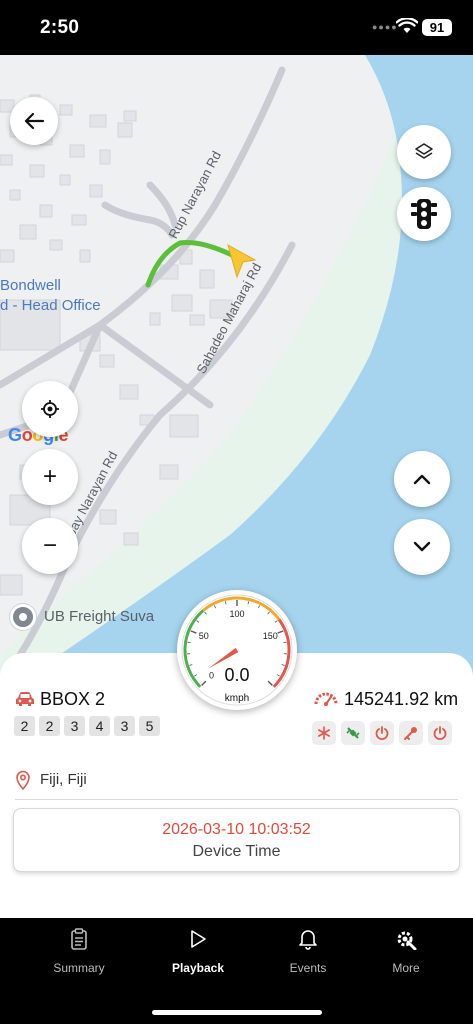  Describe the element at coordinates (236, 27) in the screenshot. I see `status-bar: 2:50 ●●●● 91` at that location.